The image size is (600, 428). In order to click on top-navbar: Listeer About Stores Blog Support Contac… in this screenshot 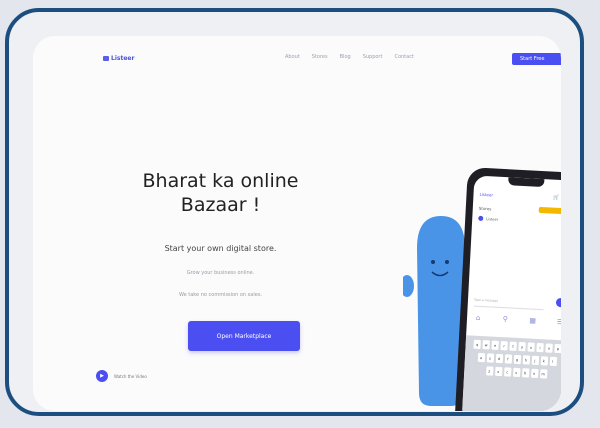, I will do `click(297, 51)`.